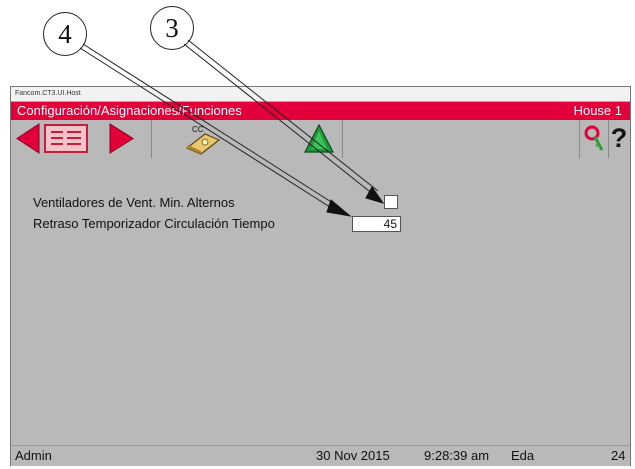 The height and width of the screenshot is (469, 635). I want to click on callout-4-arrowhead, so click(339, 208).